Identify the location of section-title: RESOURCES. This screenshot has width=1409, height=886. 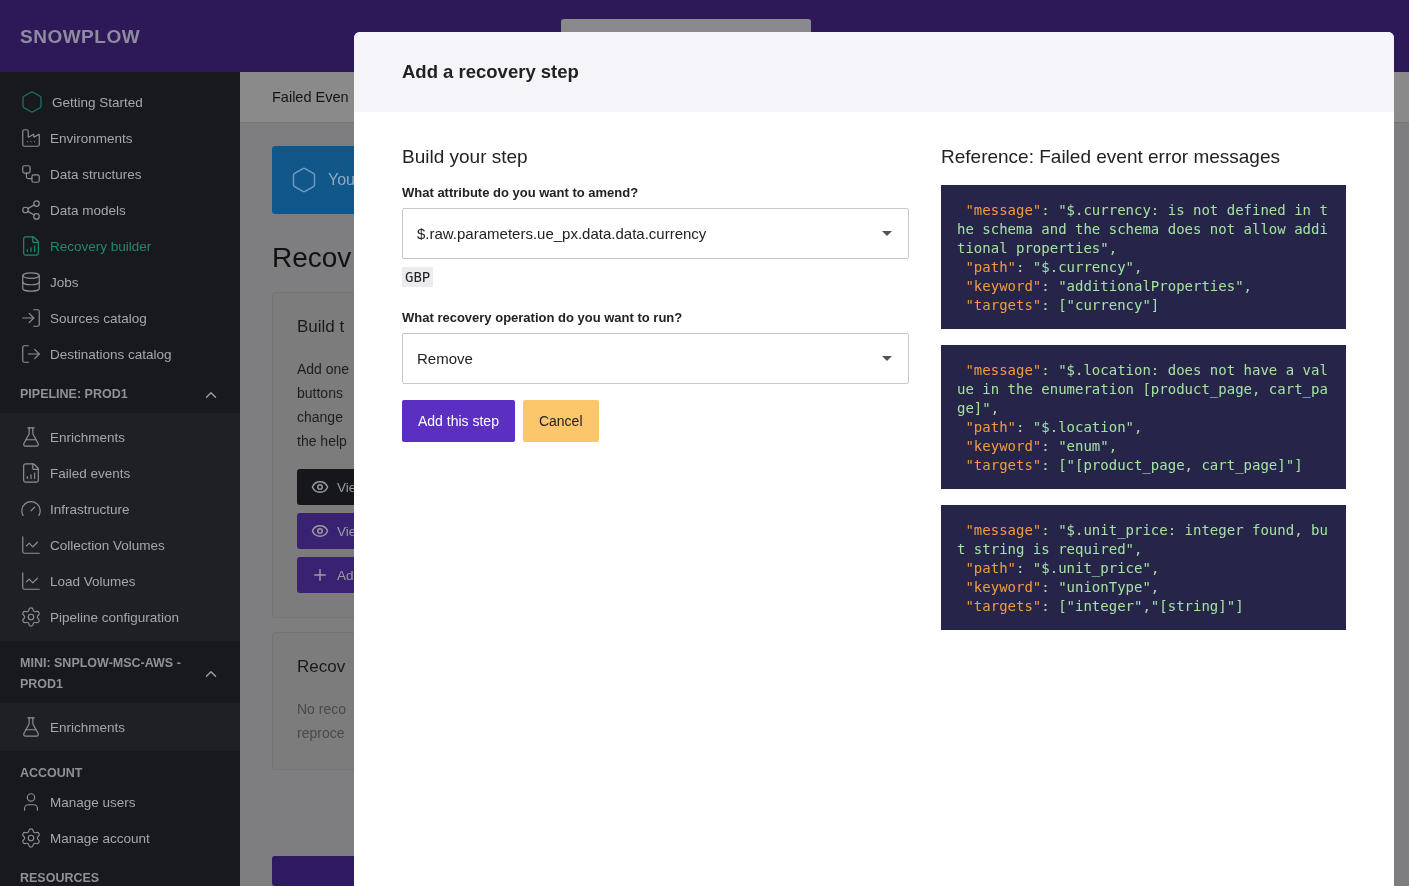
(60, 878).